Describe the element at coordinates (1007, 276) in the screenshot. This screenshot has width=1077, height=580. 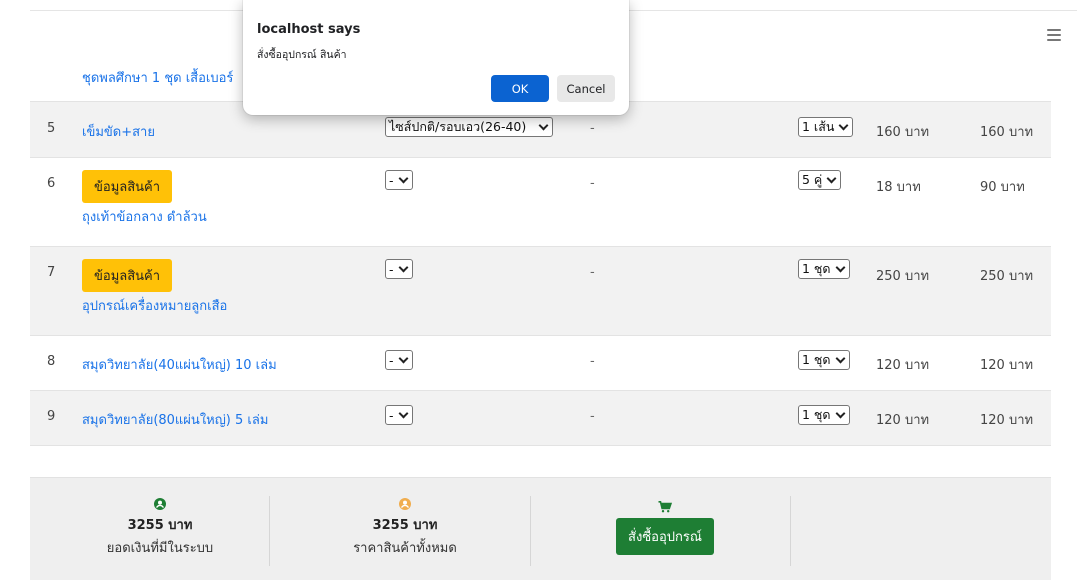
I see `row-total: 250 บาท` at that location.